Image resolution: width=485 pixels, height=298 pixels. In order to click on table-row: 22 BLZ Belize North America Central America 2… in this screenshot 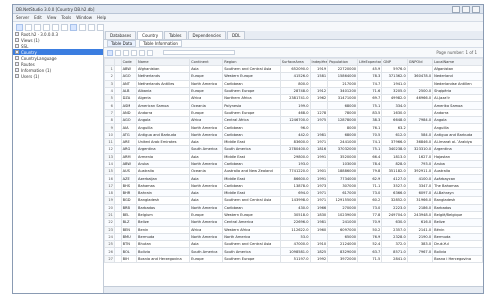, I will do `click(293, 222)`.